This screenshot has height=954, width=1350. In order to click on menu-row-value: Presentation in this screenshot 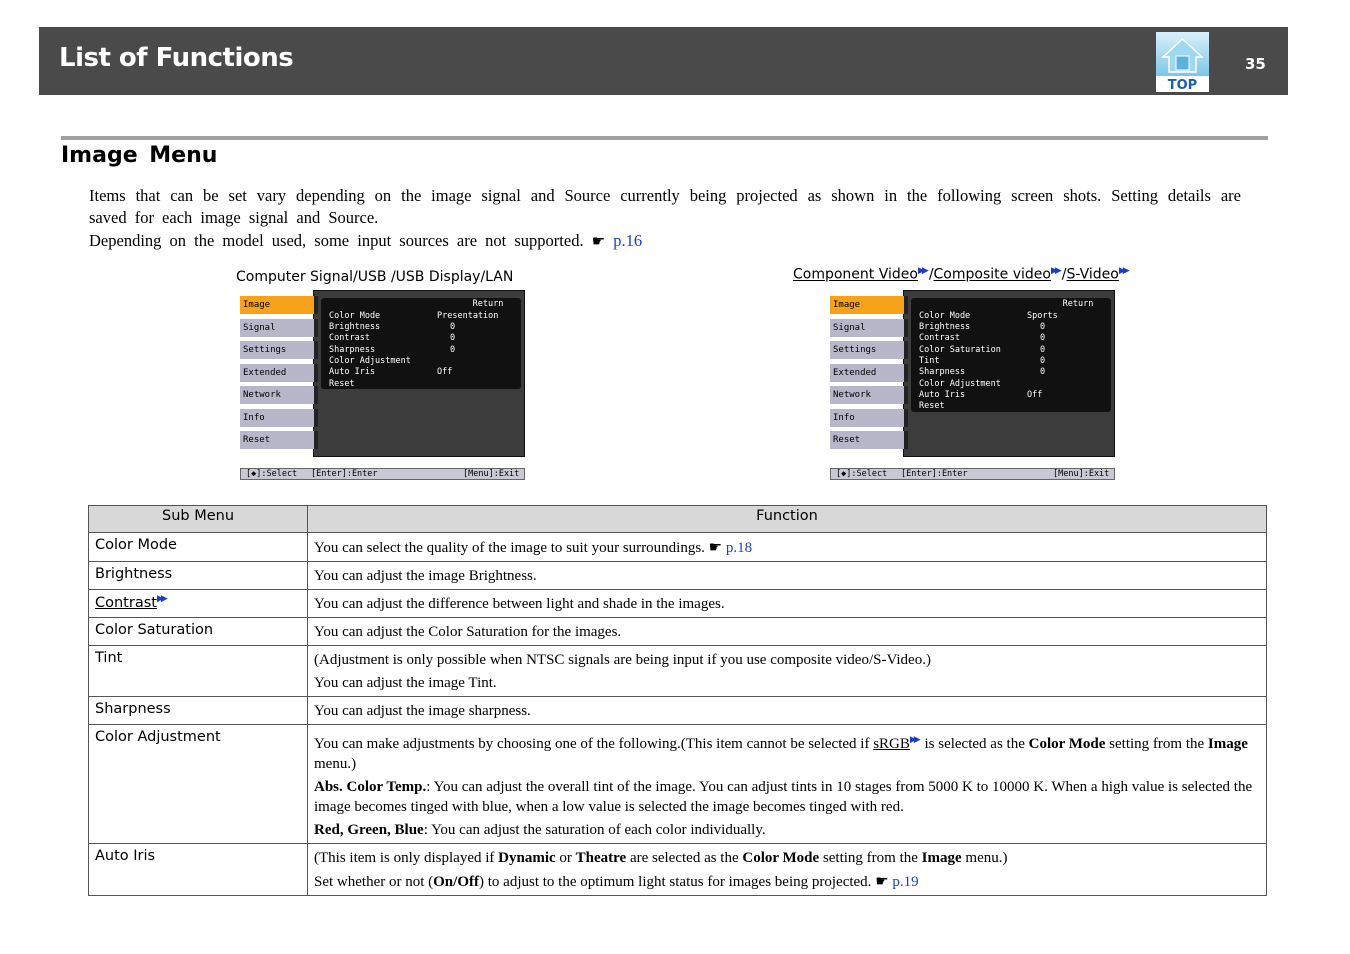, I will do `click(468, 316)`.